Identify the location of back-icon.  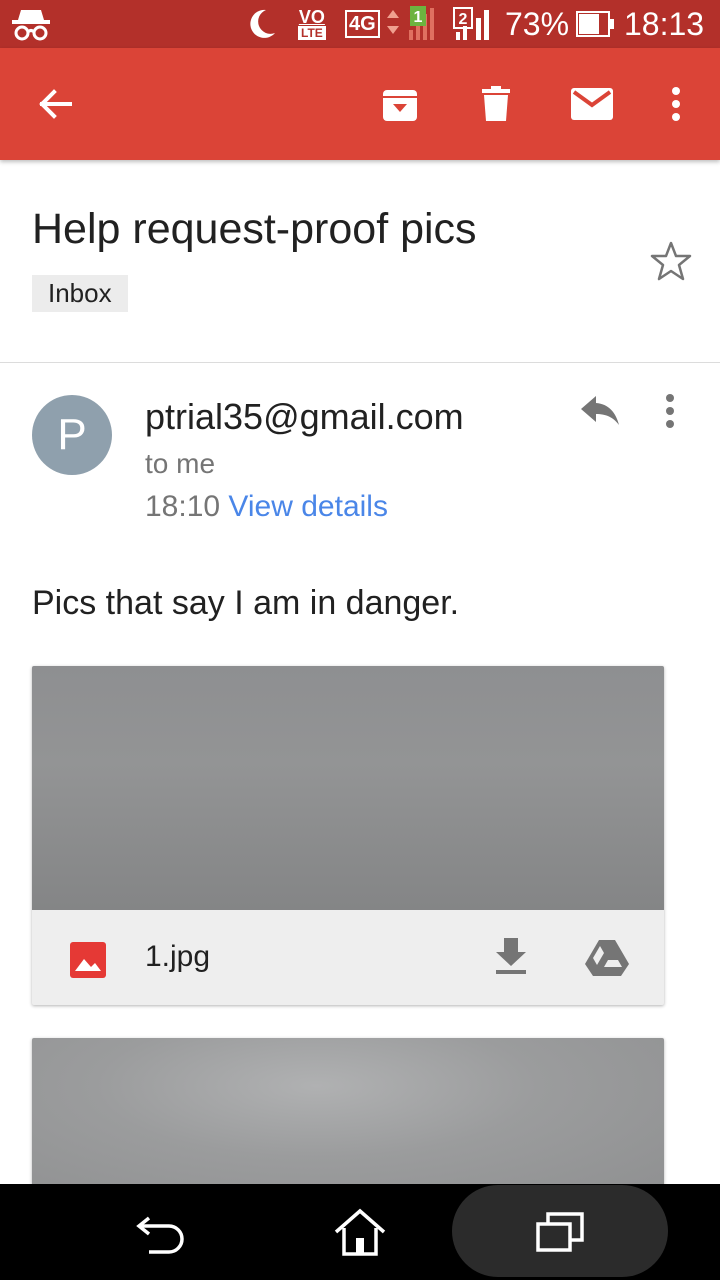
(160, 1232).